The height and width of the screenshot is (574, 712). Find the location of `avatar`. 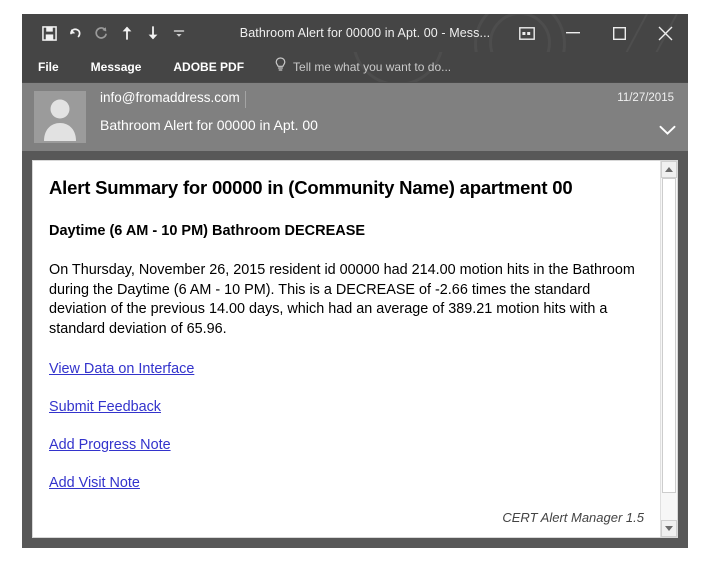

avatar is located at coordinates (60, 117).